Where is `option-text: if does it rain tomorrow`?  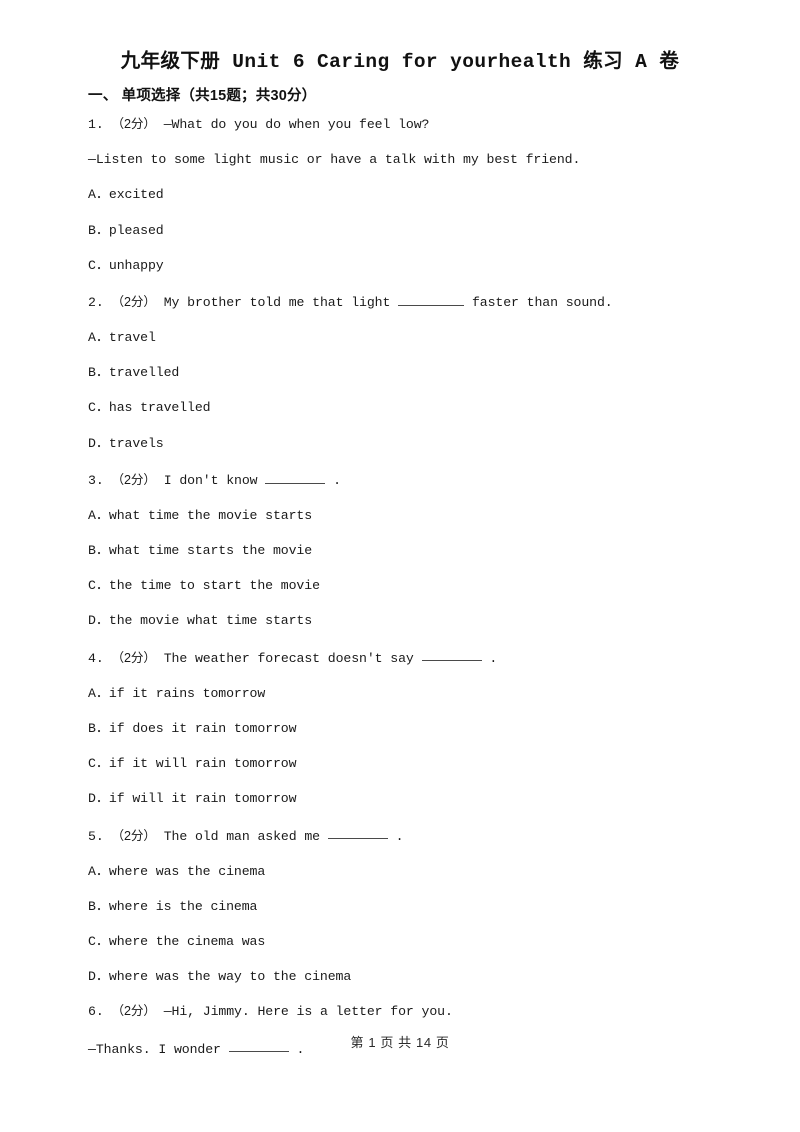 option-text: if does it rain tomorrow is located at coordinates (202, 728).